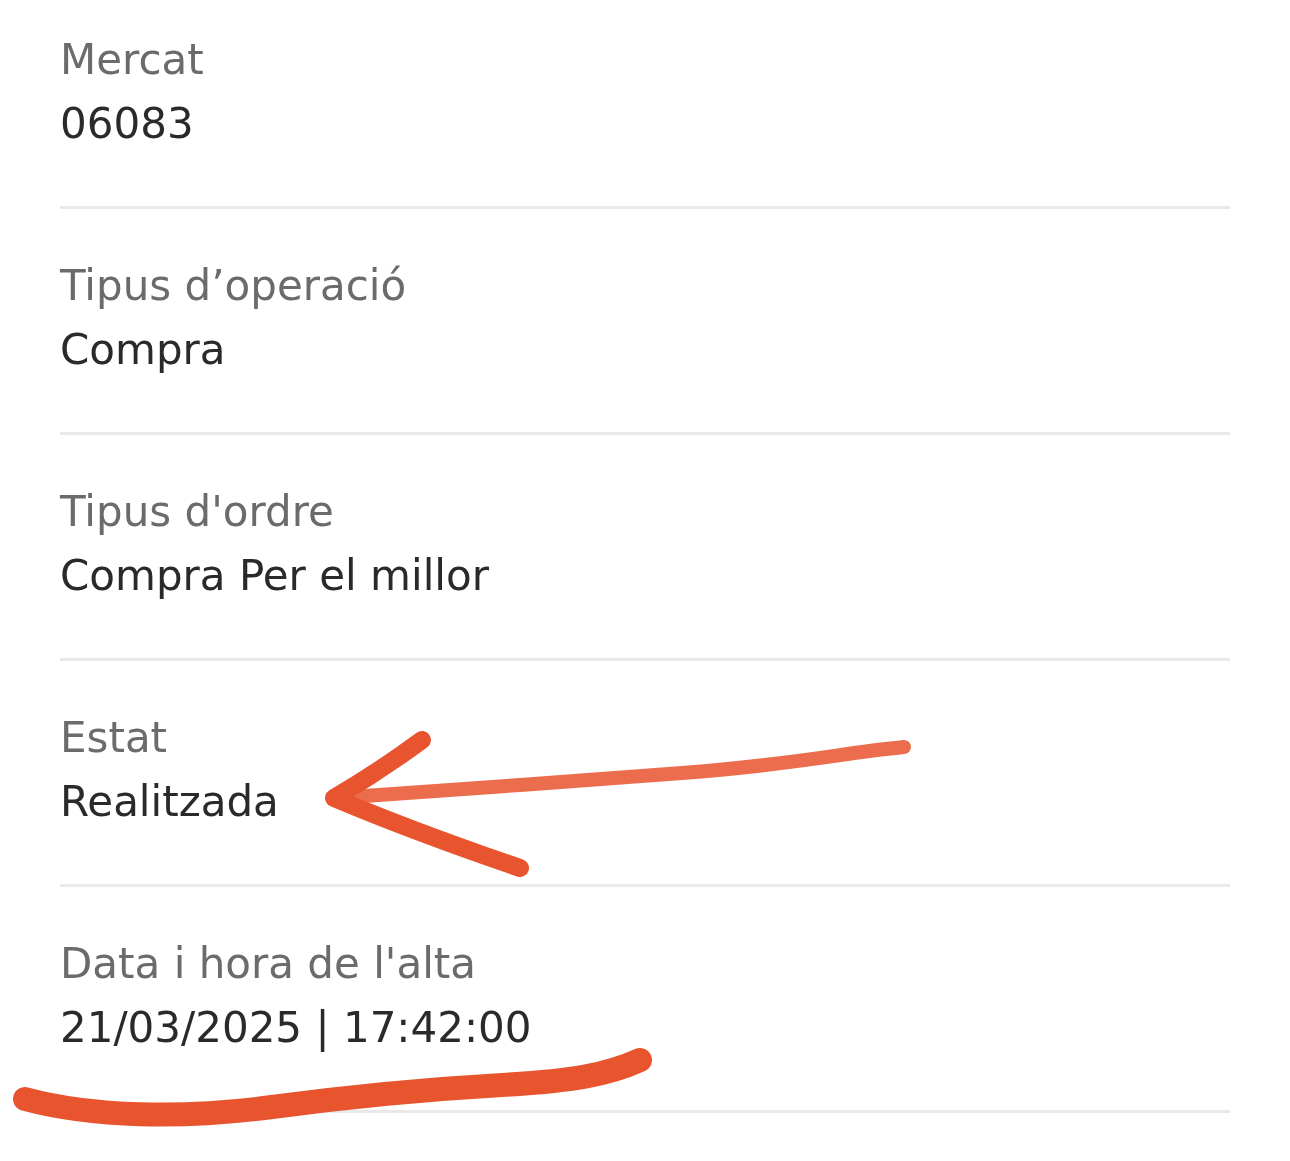  Describe the element at coordinates (233, 286) in the screenshot. I see `field-label: Tipus d’operació` at that location.